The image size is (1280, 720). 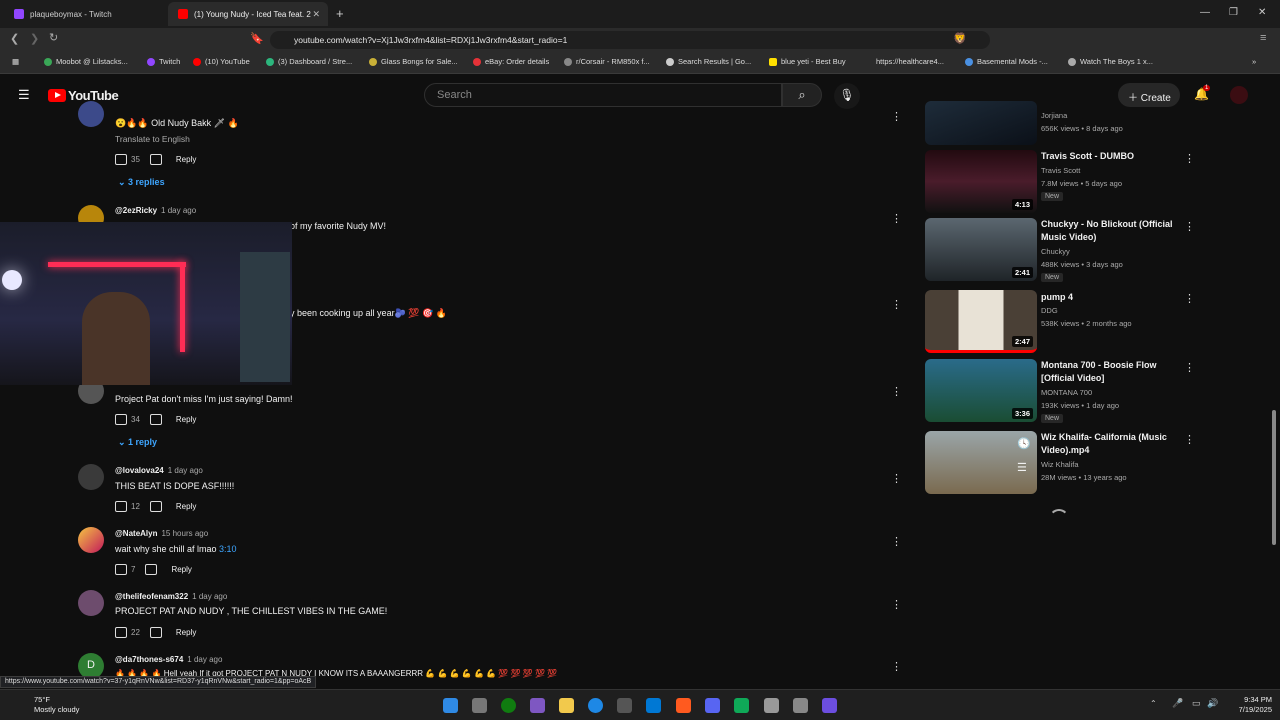 I want to click on page-scrollbar, so click(x=1274, y=477).